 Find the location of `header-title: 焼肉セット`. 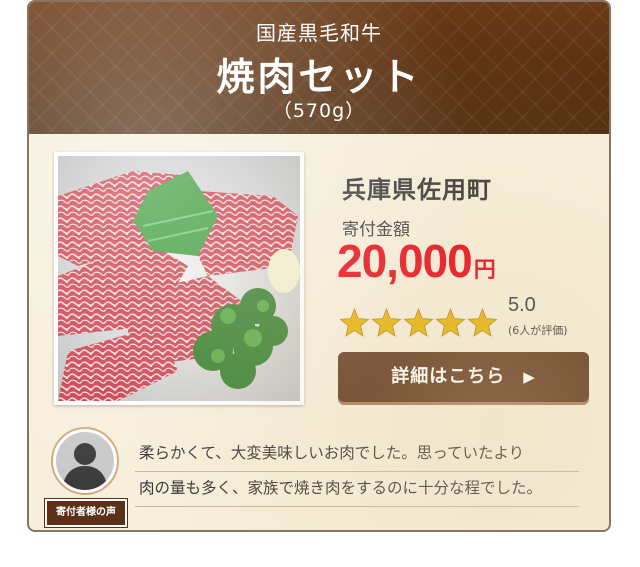

header-title: 焼肉セット is located at coordinates (319, 76).